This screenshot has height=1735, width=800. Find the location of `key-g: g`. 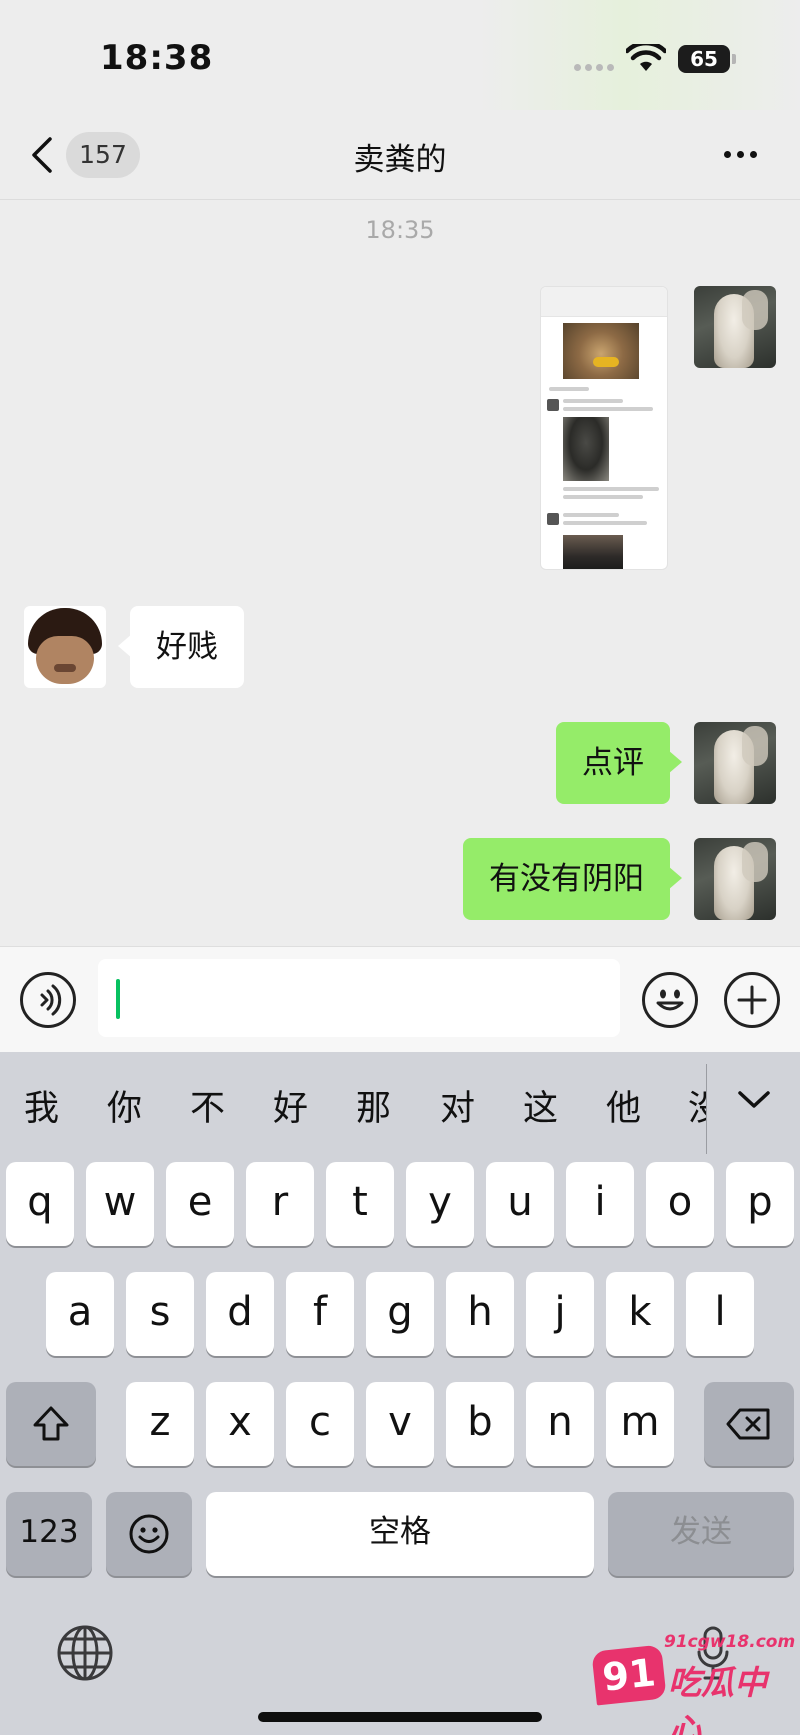

key-g: g is located at coordinates (400, 1314).